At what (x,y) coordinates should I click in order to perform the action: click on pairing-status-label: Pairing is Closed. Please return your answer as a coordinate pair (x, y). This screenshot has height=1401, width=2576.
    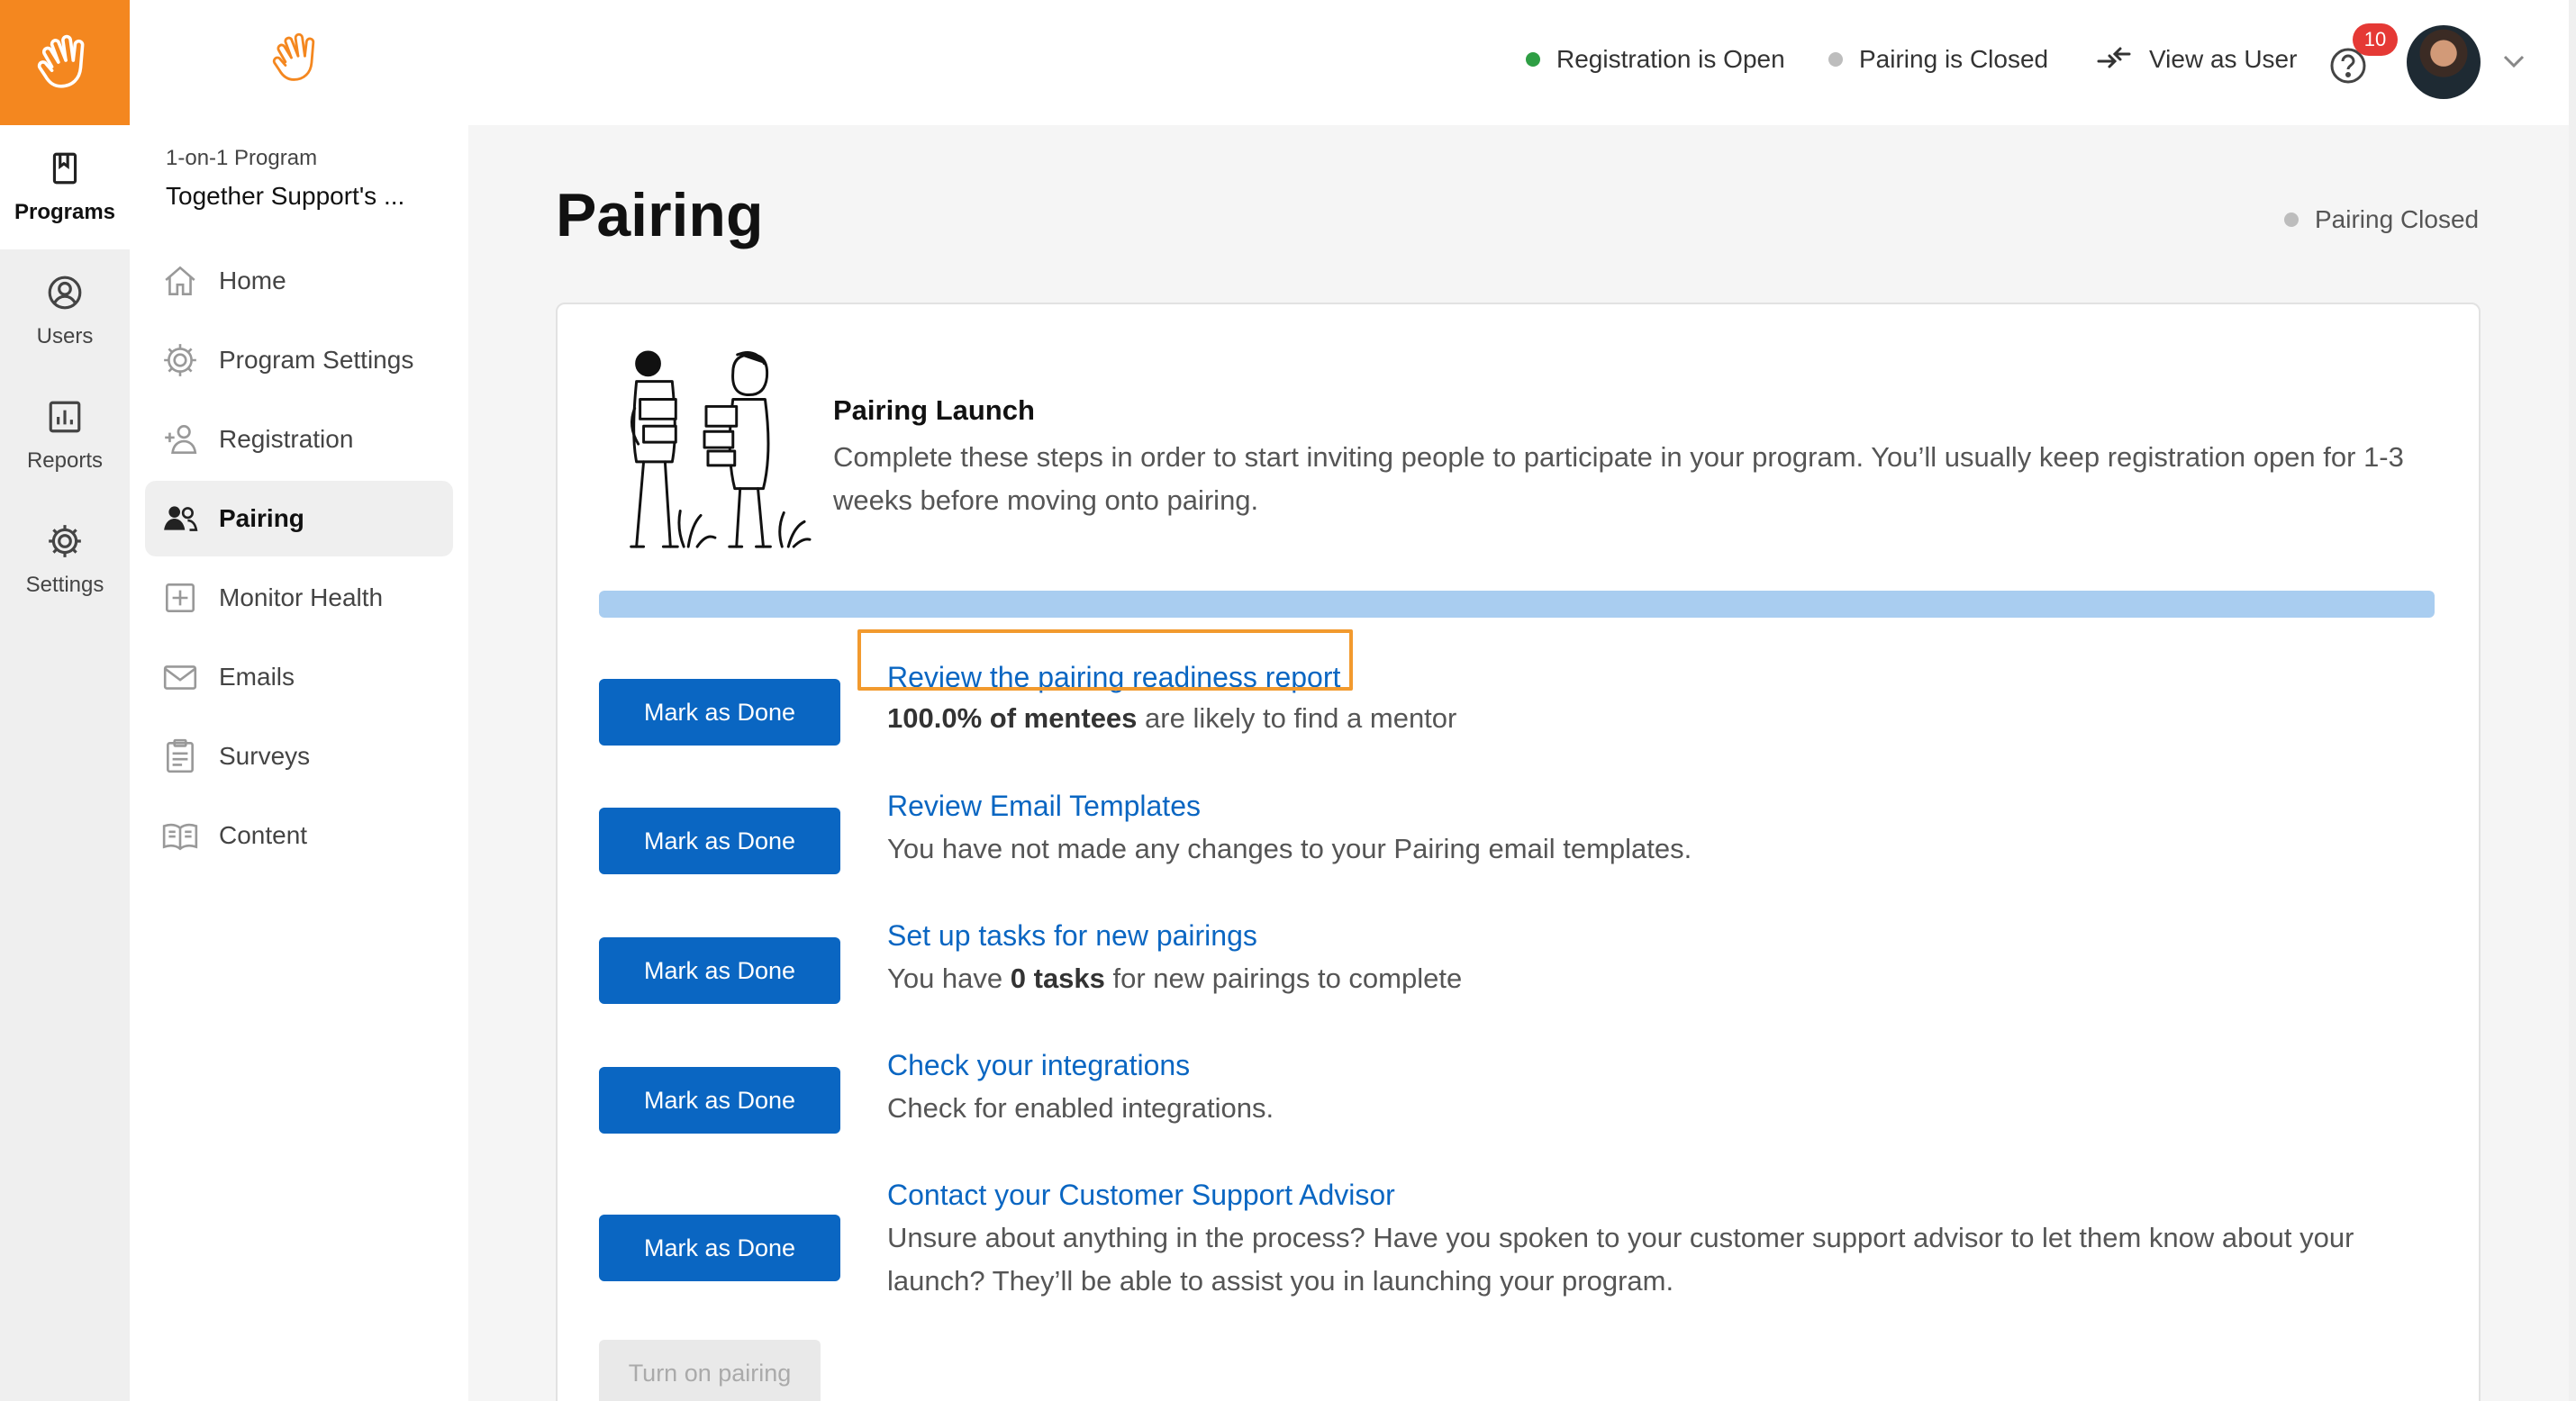
    Looking at the image, I should click on (1954, 59).